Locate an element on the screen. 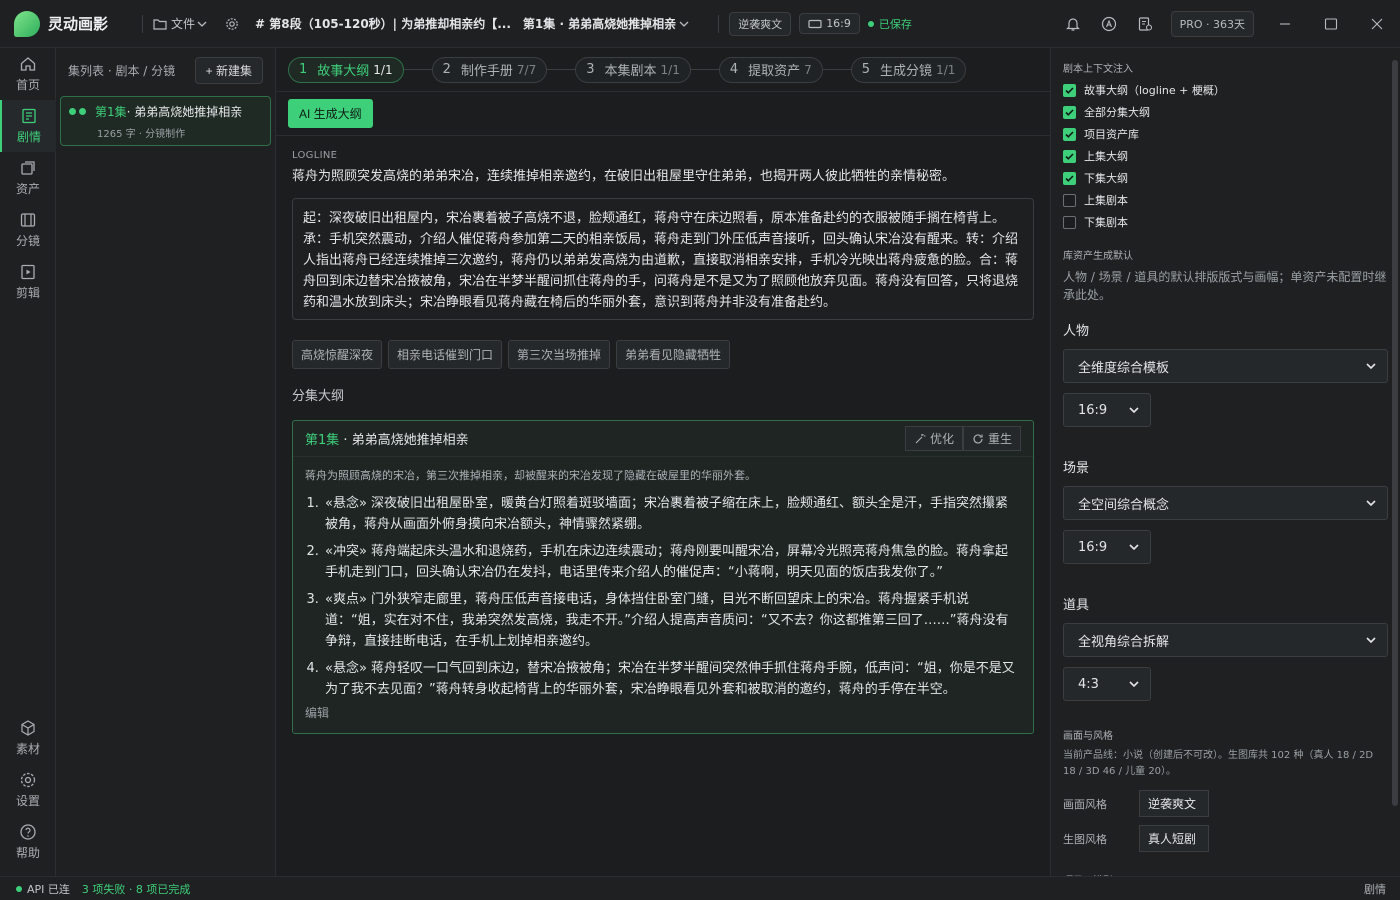  step-generate-storyboard: 5 生成分镜 1/1 is located at coordinates (908, 69).